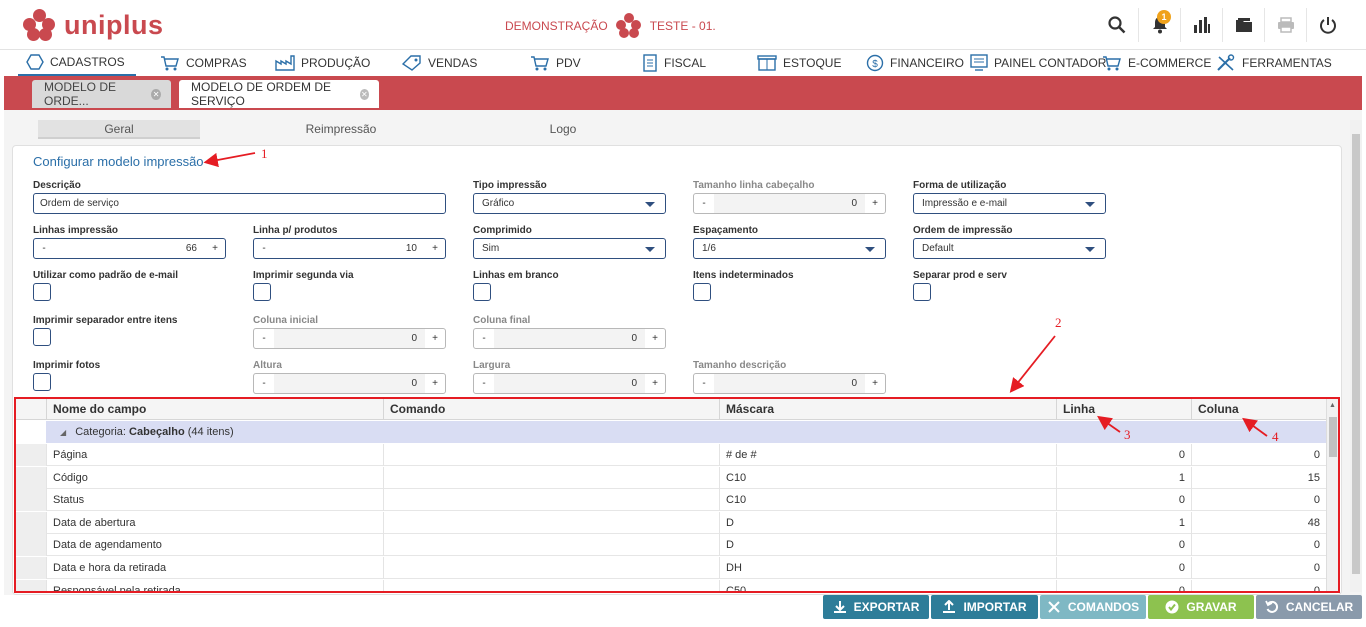  Describe the element at coordinates (93, 25) in the screenshot. I see `brand-logo: uniplus` at that location.